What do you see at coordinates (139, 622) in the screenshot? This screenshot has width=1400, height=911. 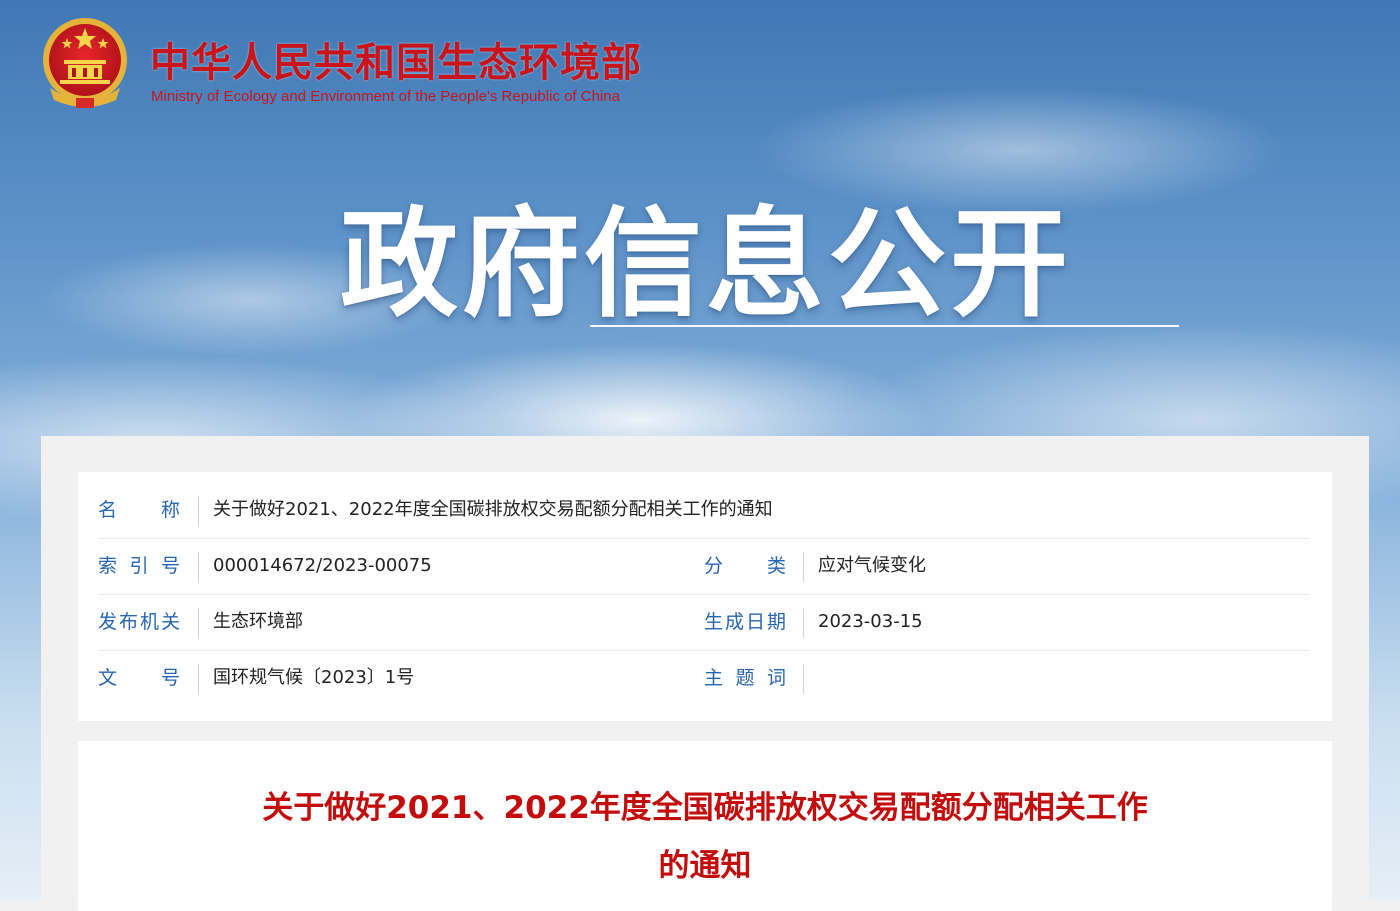 I see `publisher-label: 发布机关` at bounding box center [139, 622].